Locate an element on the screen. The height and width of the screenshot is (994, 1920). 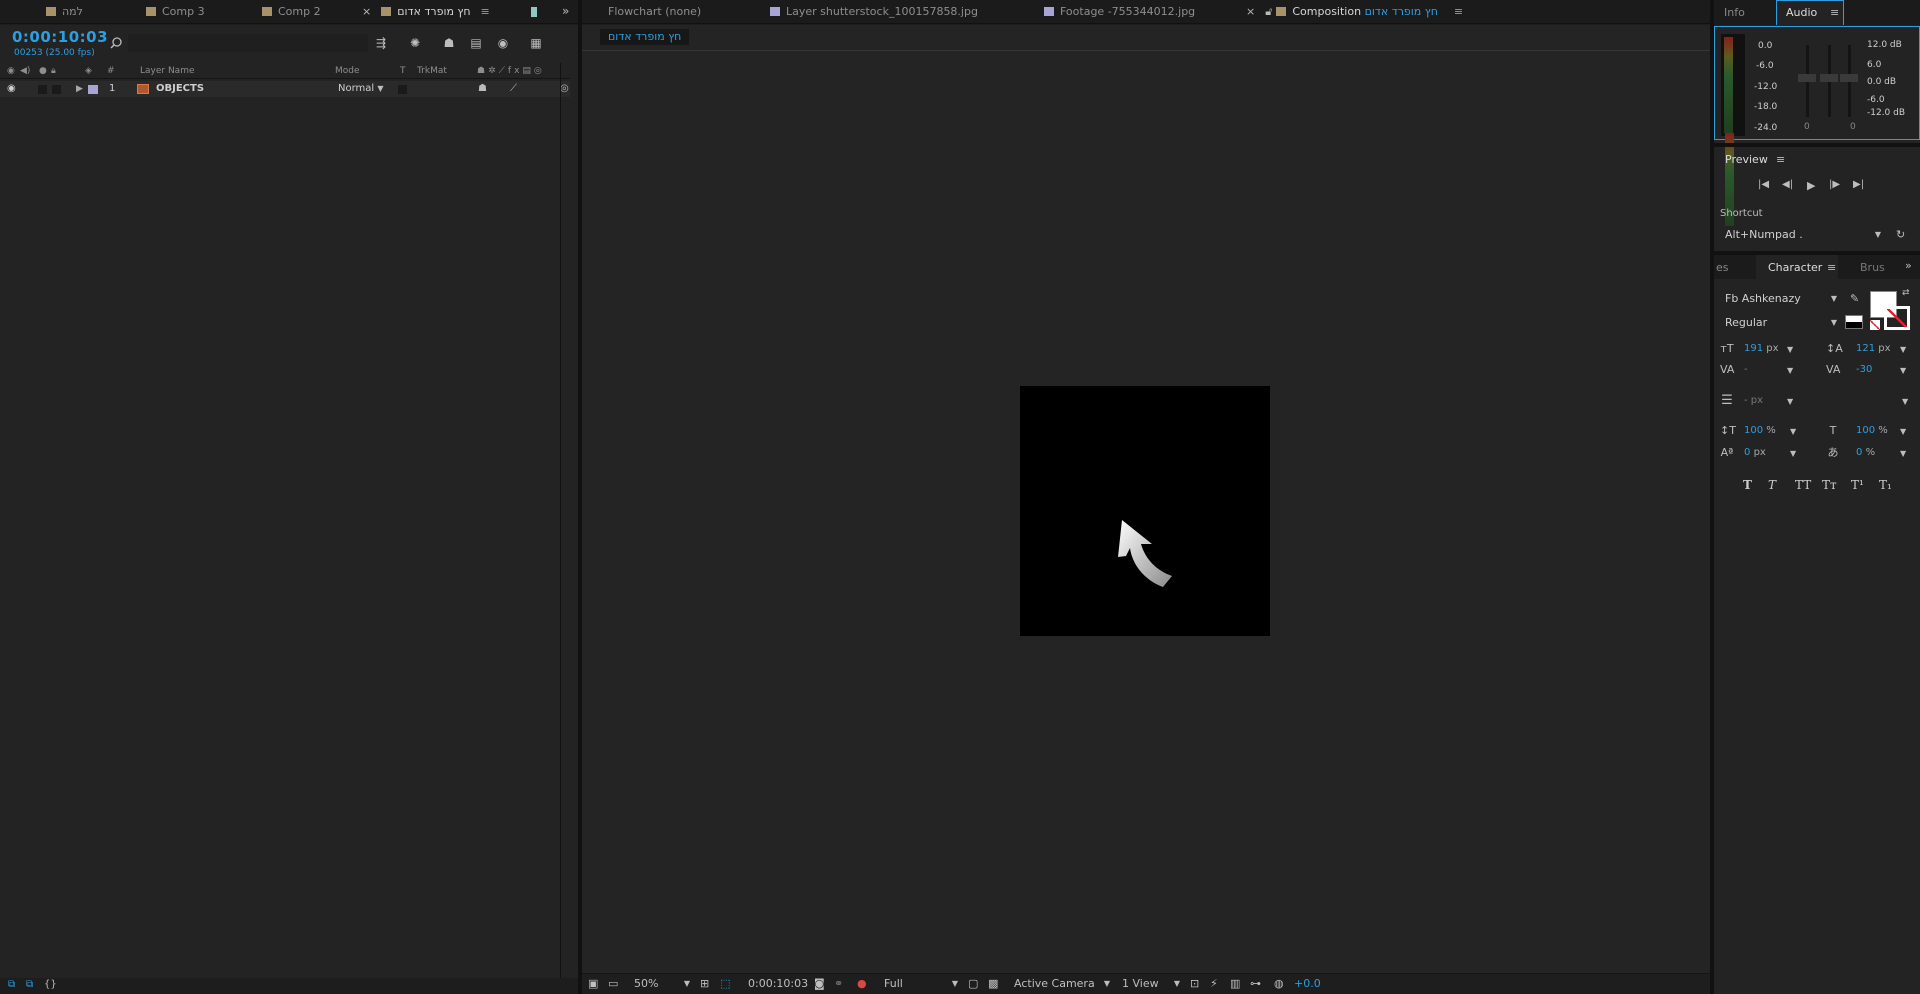
graph-editor-icon: ▦ is located at coordinates (536, 43).